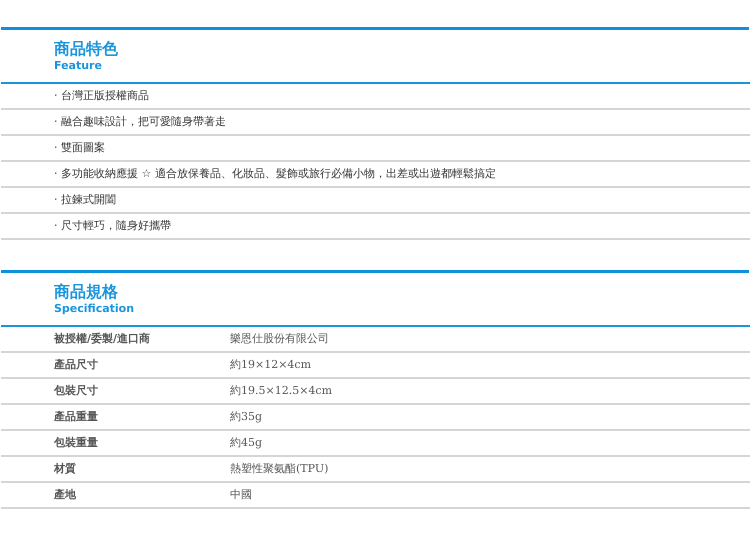 The height and width of the screenshot is (541, 750). What do you see at coordinates (140, 122) in the screenshot?
I see `feature-item: · 融合趣味設計，把可愛隨身帶著走` at bounding box center [140, 122].